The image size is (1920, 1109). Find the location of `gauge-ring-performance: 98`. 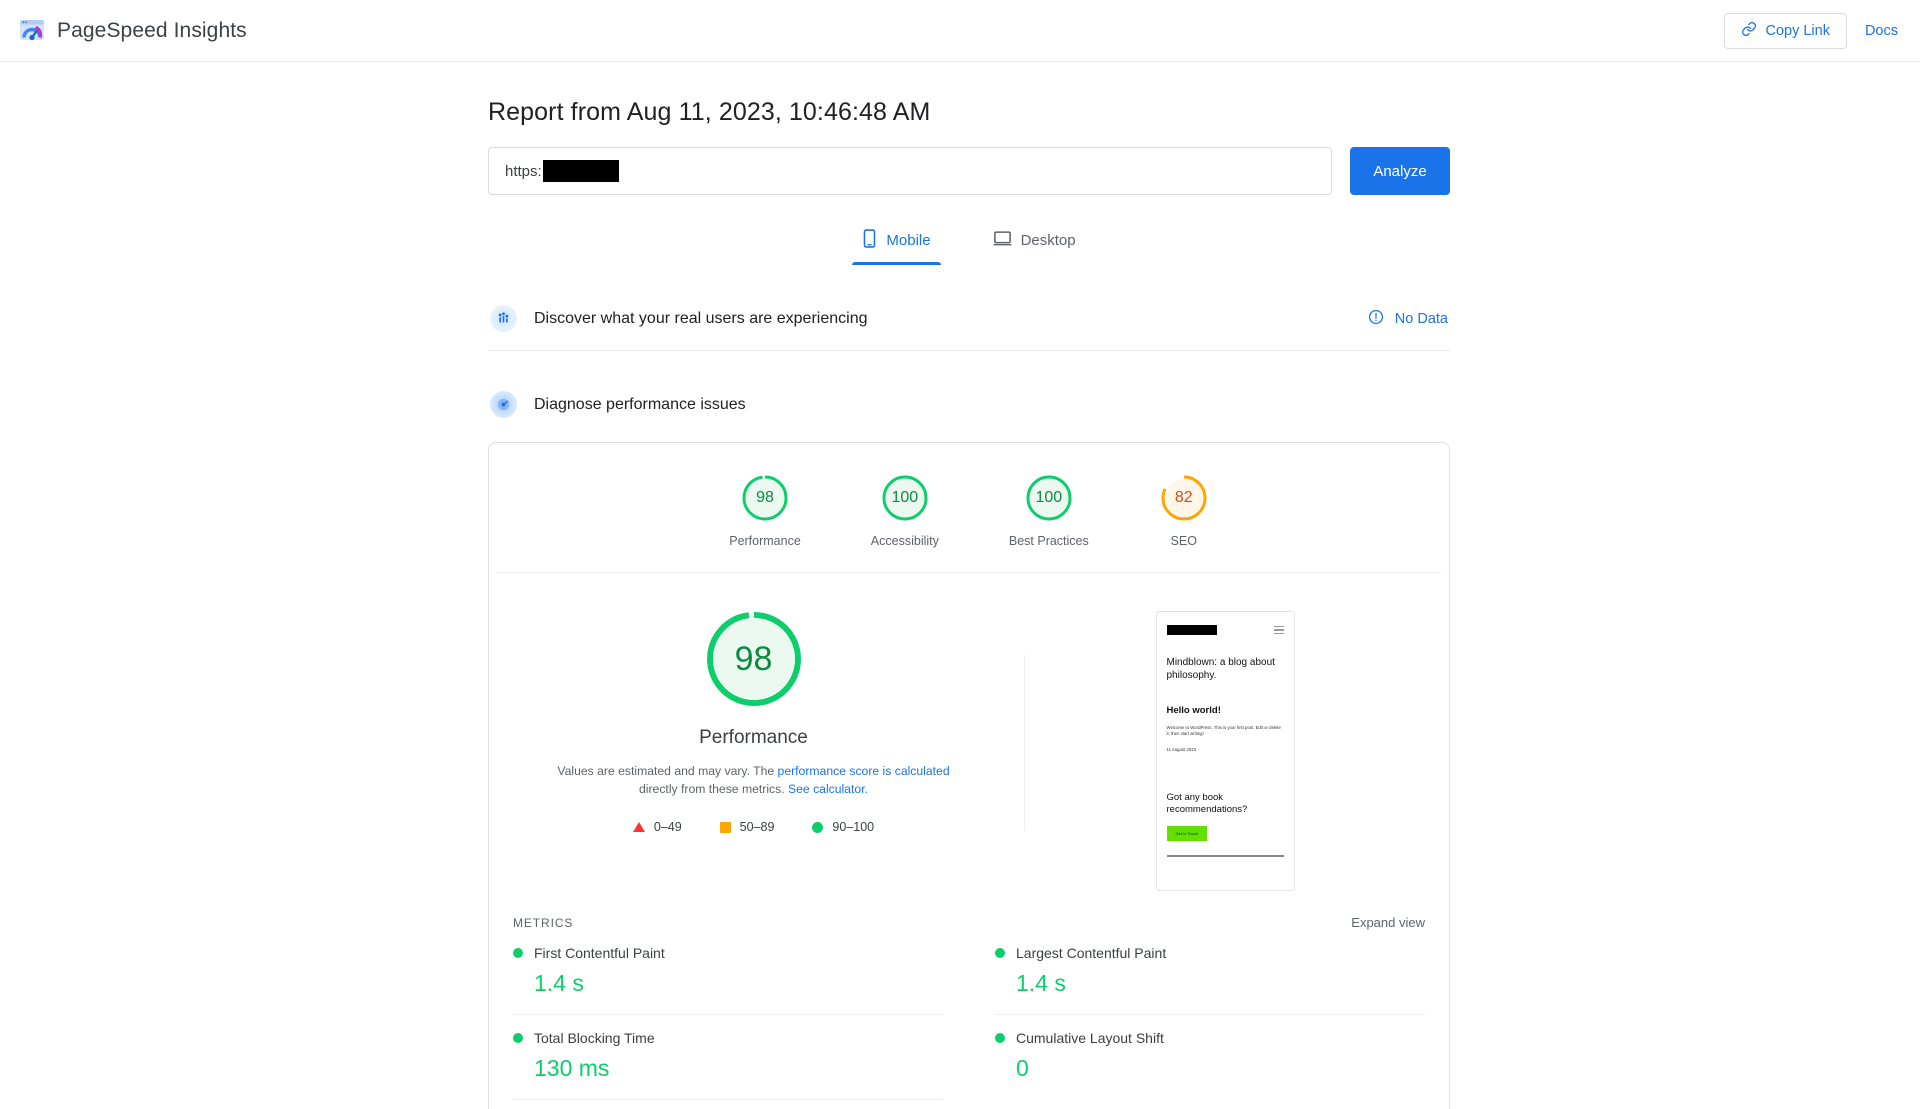

gauge-ring-performance: 98 is located at coordinates (765, 498).